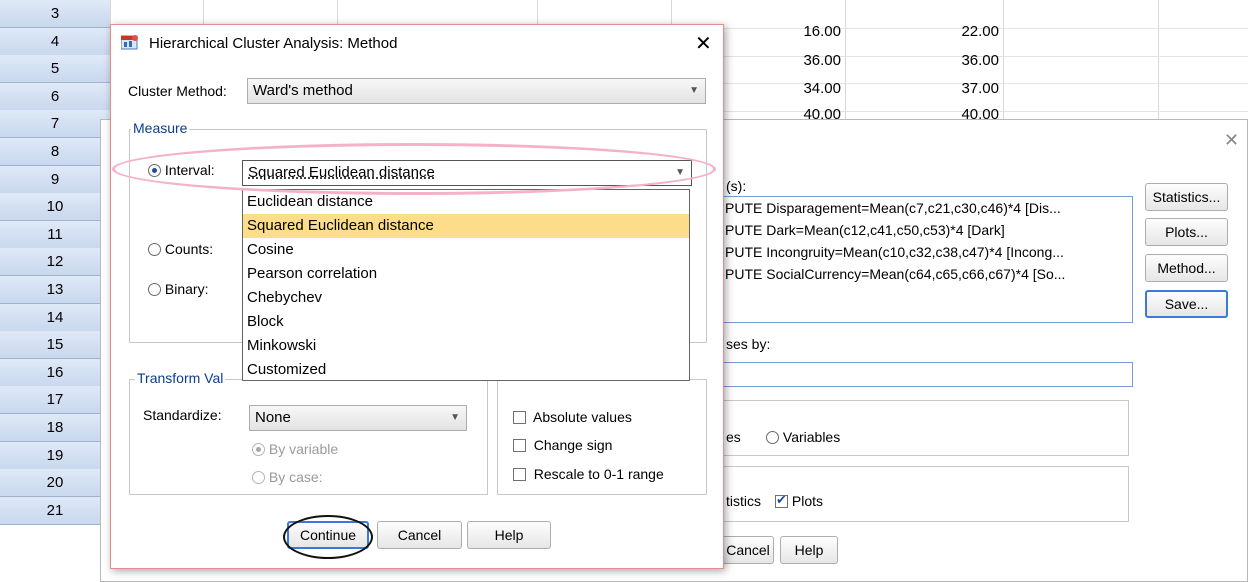  Describe the element at coordinates (466, 322) in the screenshot. I see `dropdown-option: Block` at that location.